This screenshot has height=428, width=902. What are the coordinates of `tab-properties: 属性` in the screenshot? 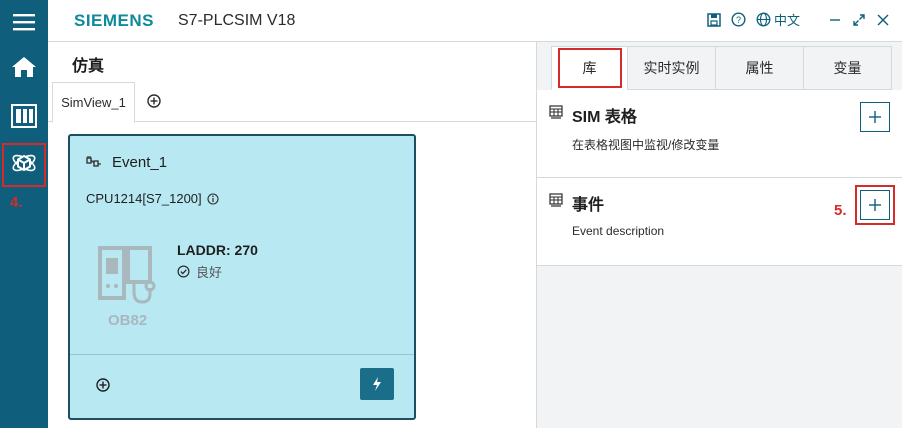 It's located at (759, 68).